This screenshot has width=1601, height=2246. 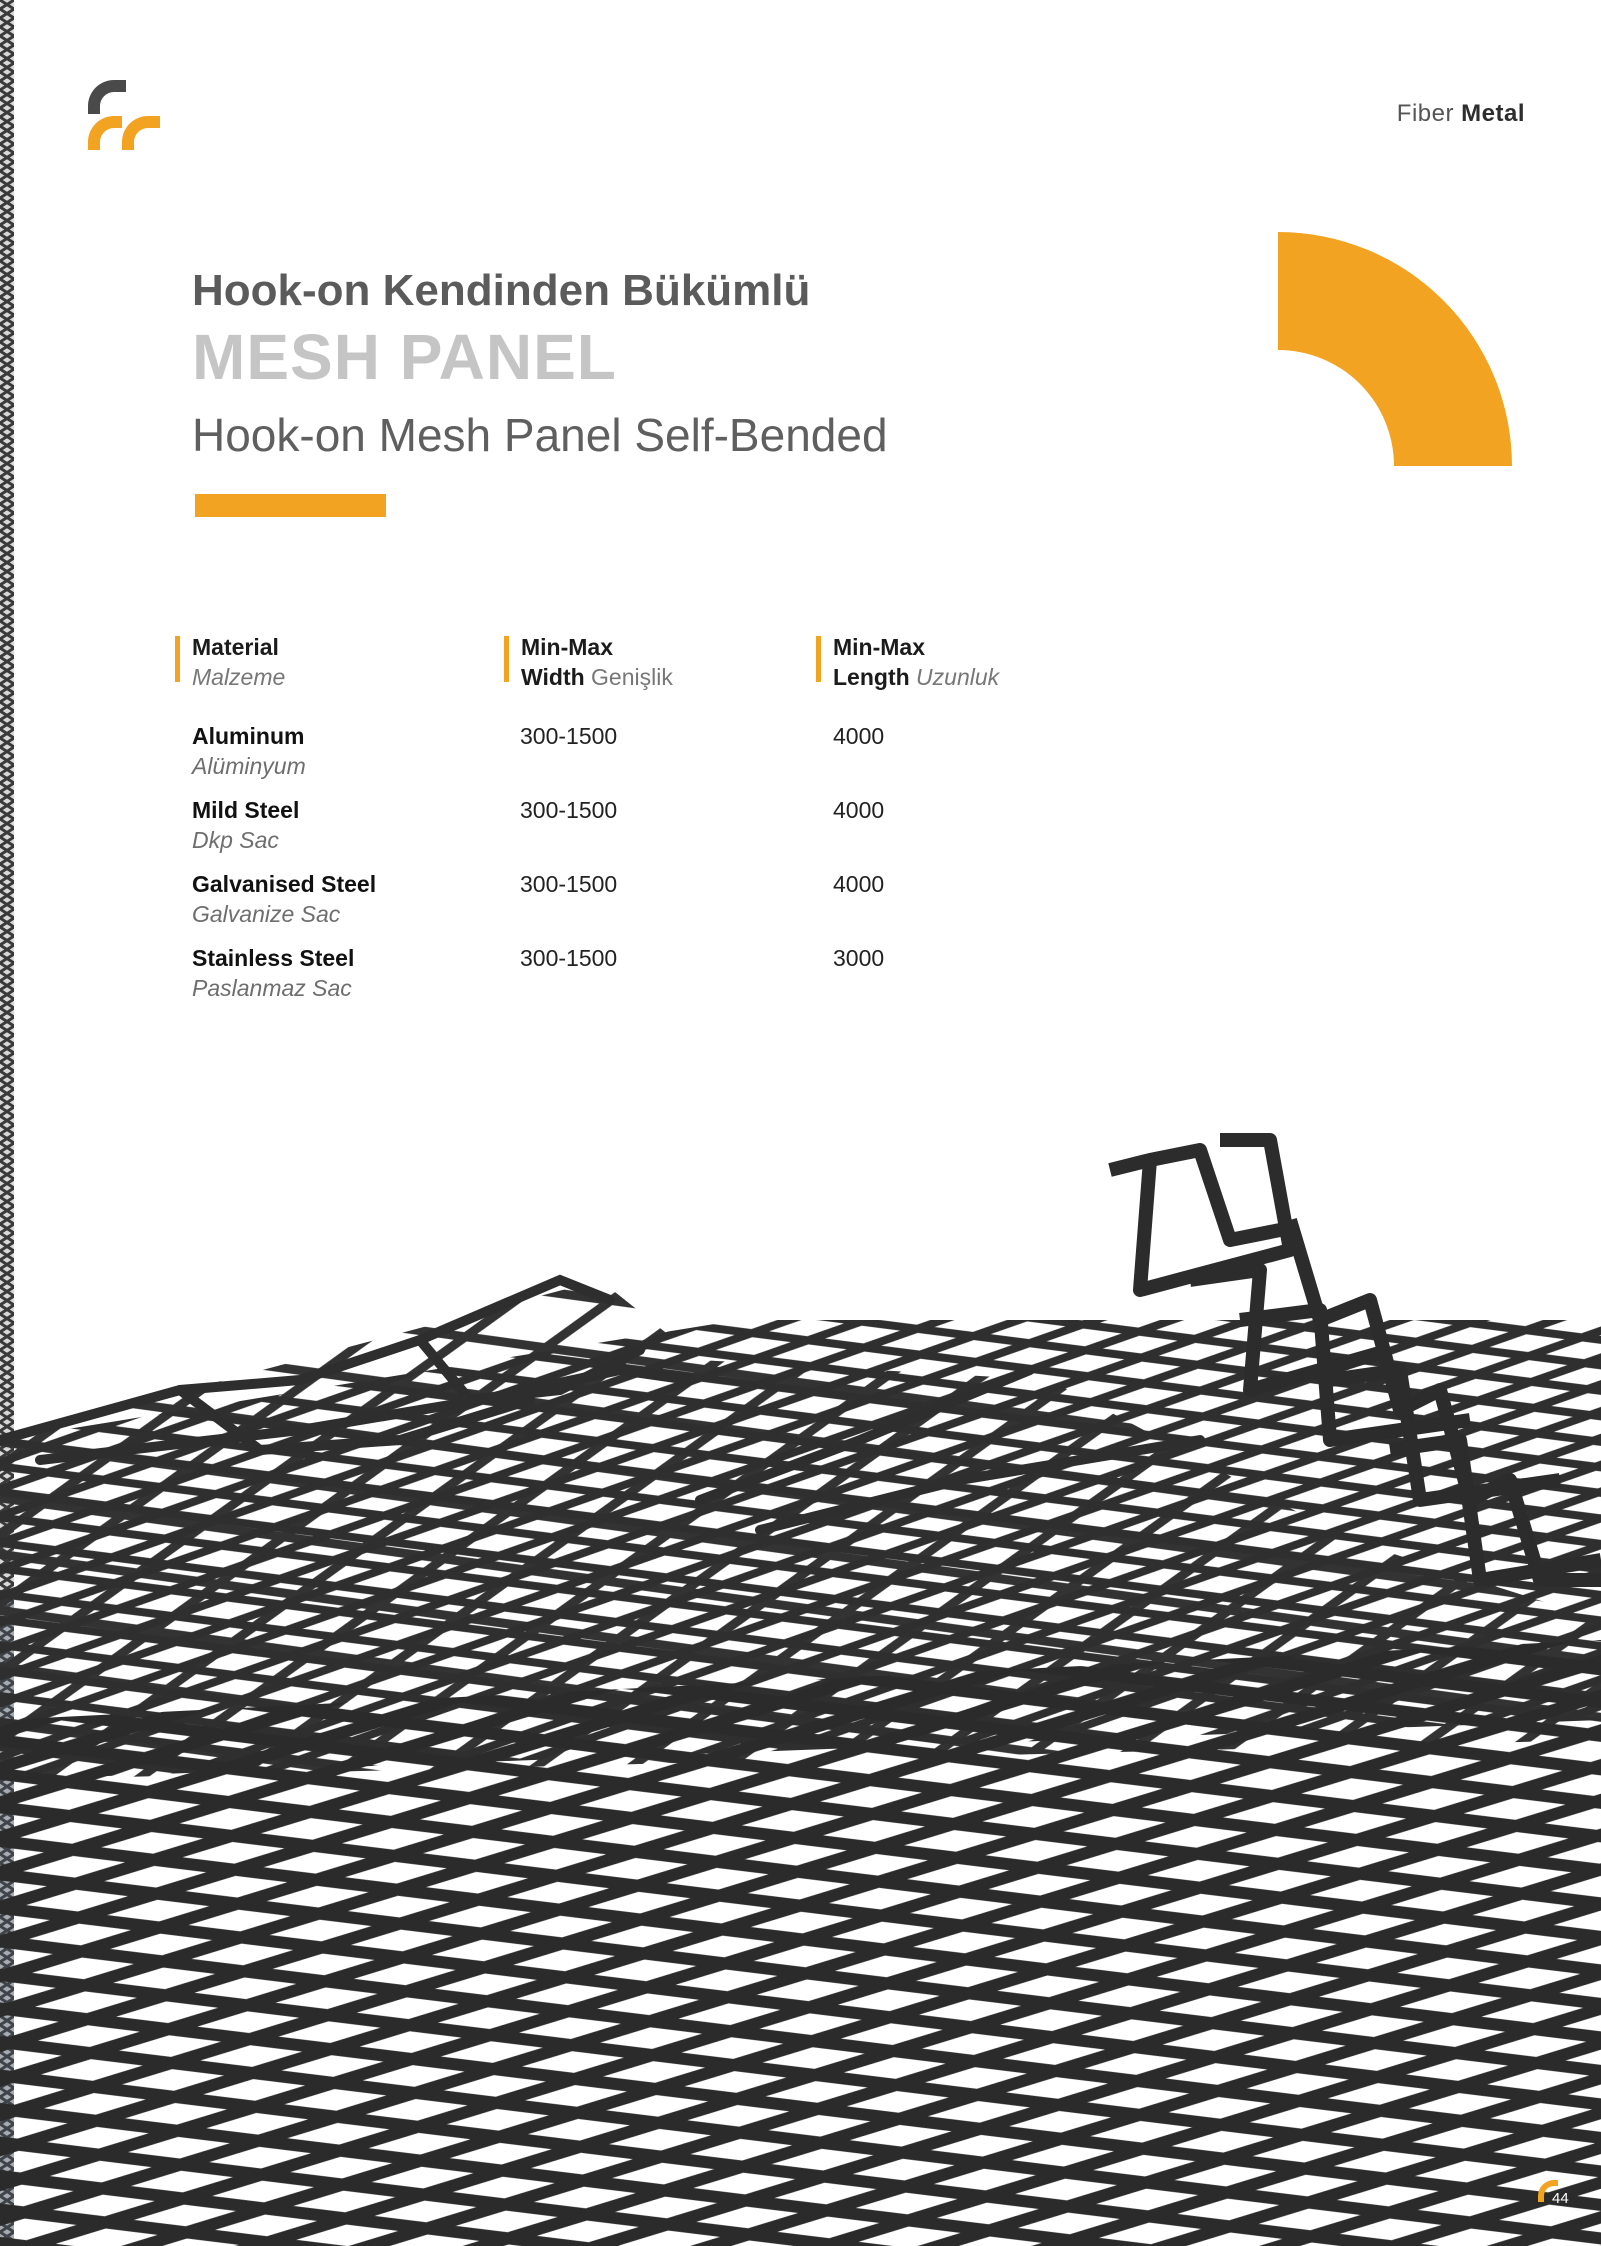 What do you see at coordinates (284, 884) in the screenshot?
I see `material-name: Galvanised Steel` at bounding box center [284, 884].